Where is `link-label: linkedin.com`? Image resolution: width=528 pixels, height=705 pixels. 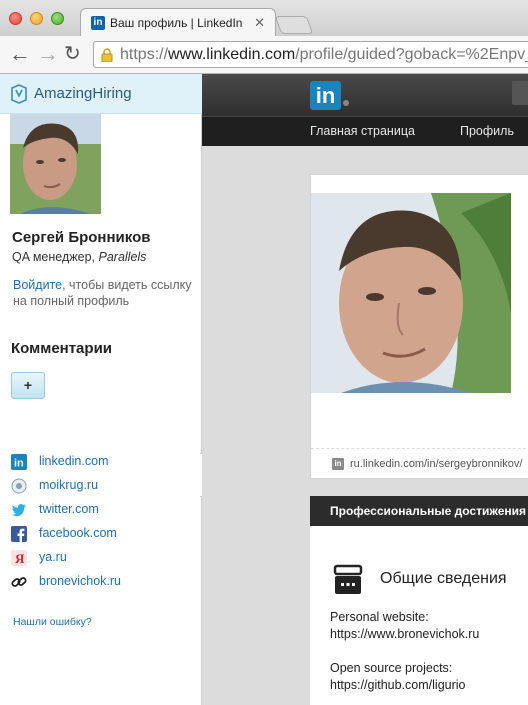
link-label: linkedin.com is located at coordinates (73, 461).